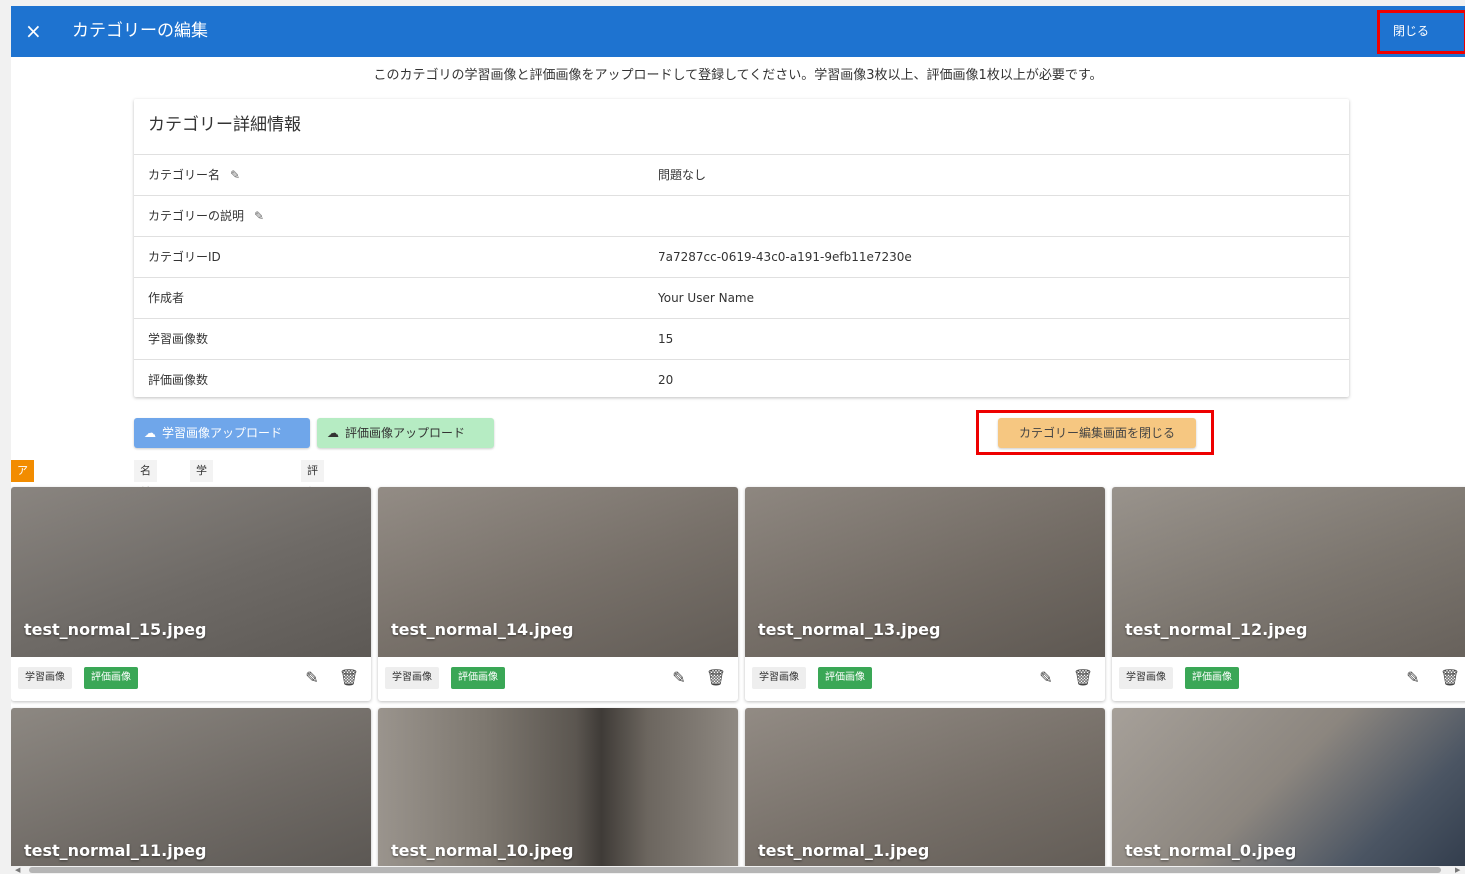  What do you see at coordinates (482, 850) in the screenshot?
I see `image-filename: test_normal_10.jpeg` at bounding box center [482, 850].